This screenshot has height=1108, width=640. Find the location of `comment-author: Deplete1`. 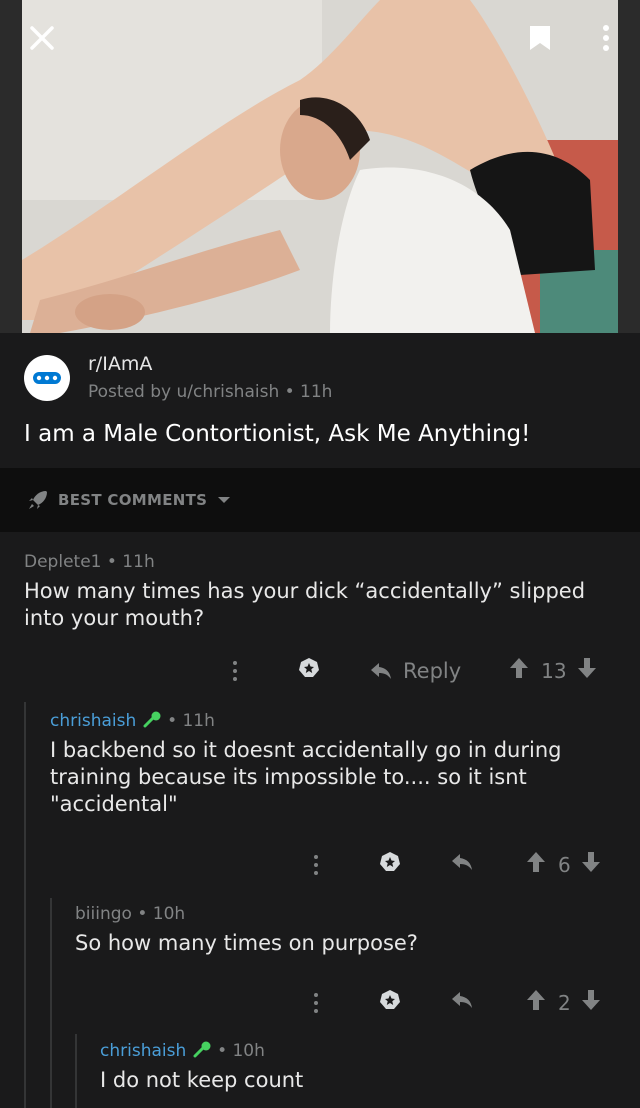

comment-author: Deplete1 is located at coordinates (62, 562).